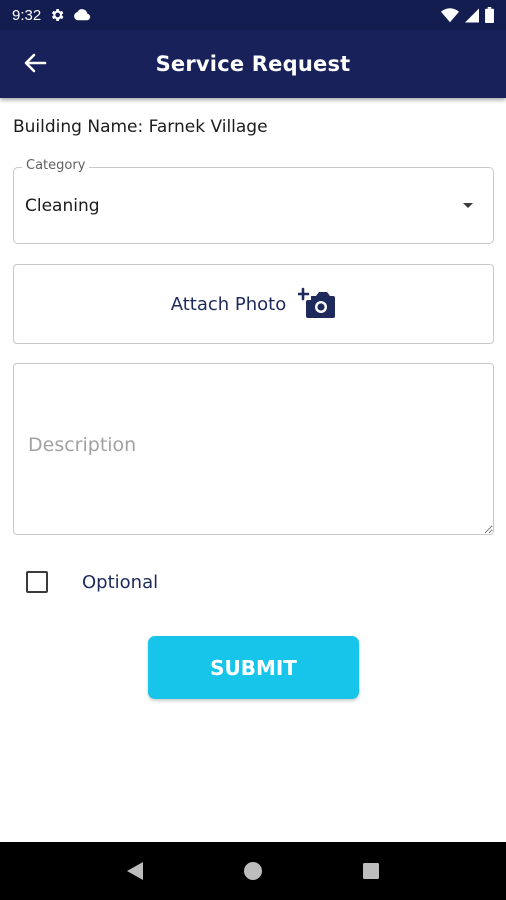  I want to click on arrow-back-icon, so click(35, 65).